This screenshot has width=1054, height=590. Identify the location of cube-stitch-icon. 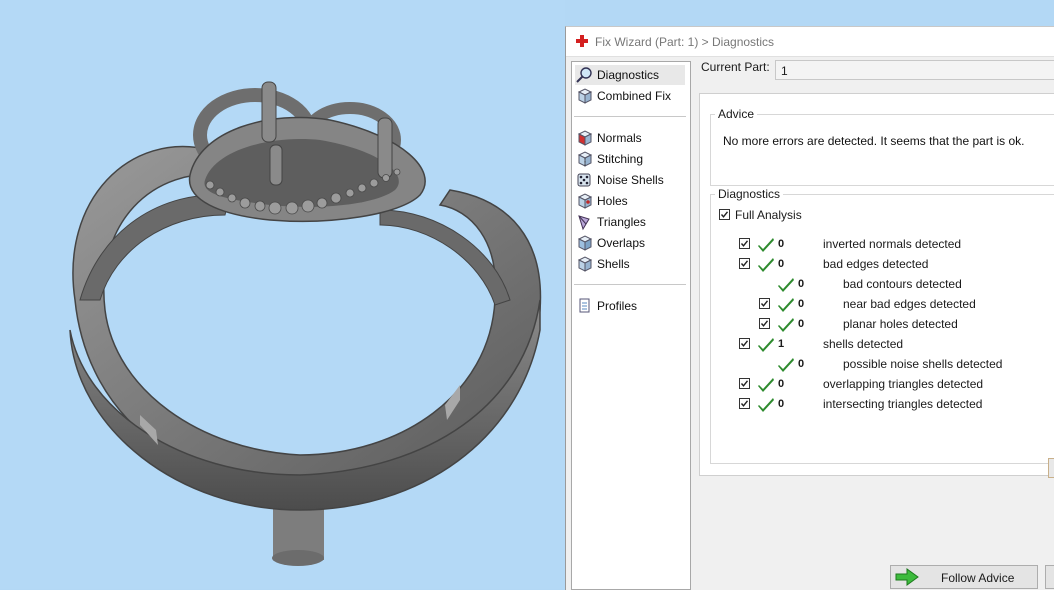
(585, 159).